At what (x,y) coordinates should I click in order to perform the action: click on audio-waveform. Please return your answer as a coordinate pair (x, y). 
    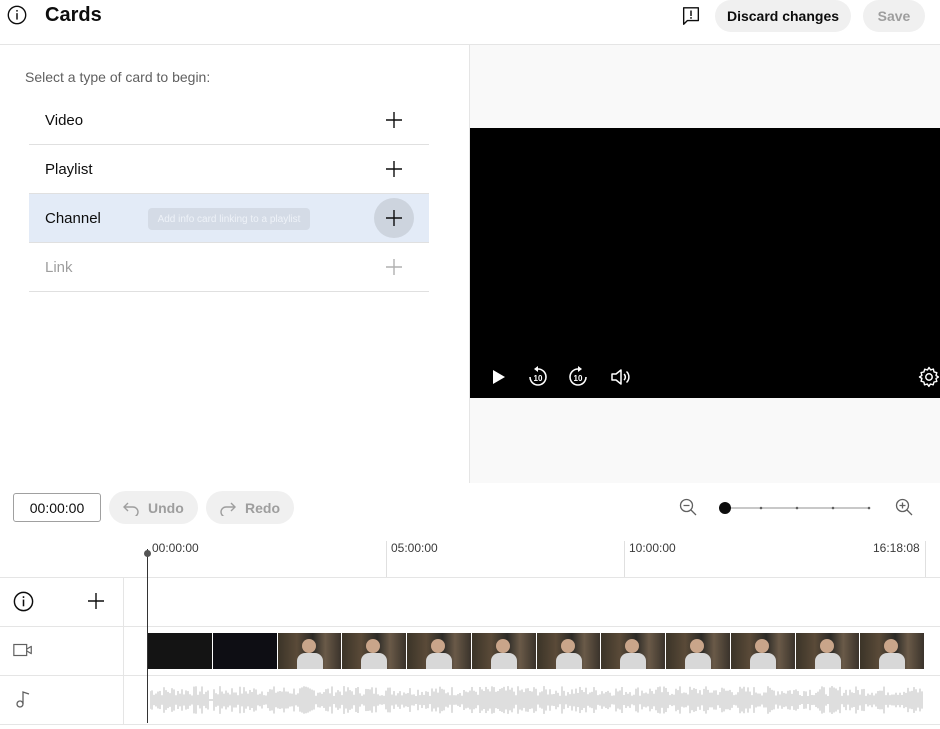
    Looking at the image, I should click on (536, 700).